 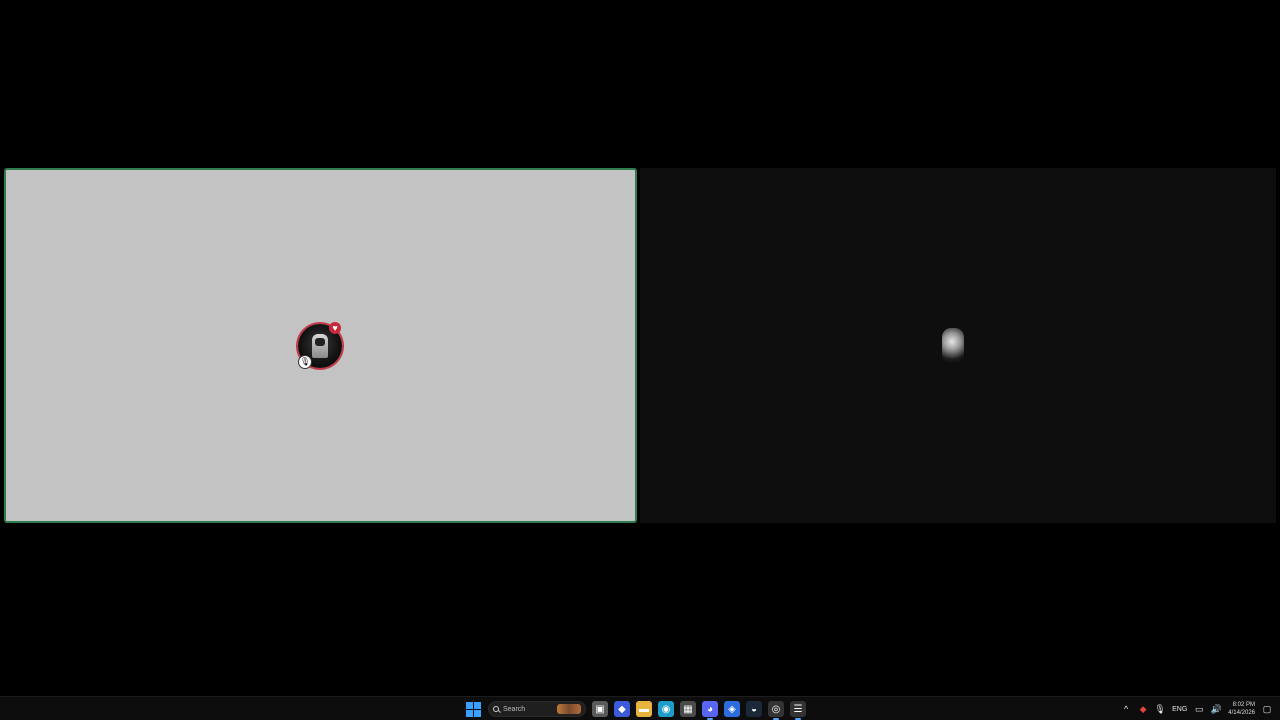 What do you see at coordinates (1243, 705) in the screenshot?
I see `clock-time: 8:02 PM` at bounding box center [1243, 705].